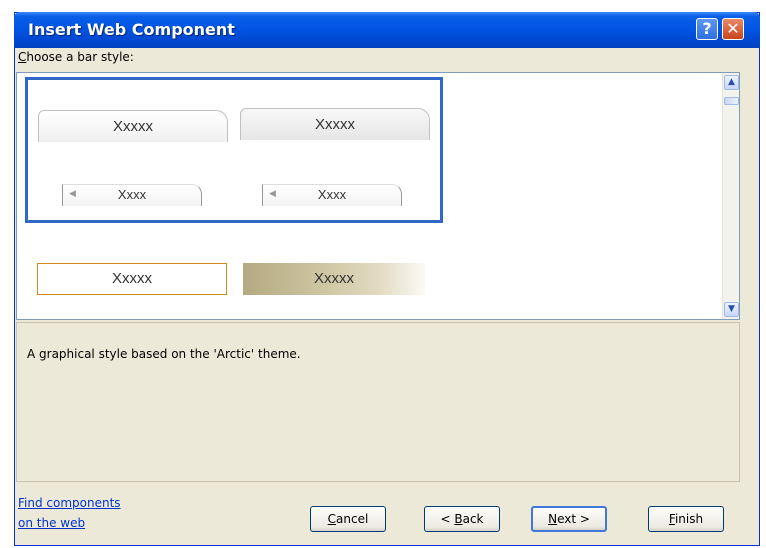  What do you see at coordinates (51, 523) in the screenshot?
I see `find-components-link-line2: on the web` at bounding box center [51, 523].